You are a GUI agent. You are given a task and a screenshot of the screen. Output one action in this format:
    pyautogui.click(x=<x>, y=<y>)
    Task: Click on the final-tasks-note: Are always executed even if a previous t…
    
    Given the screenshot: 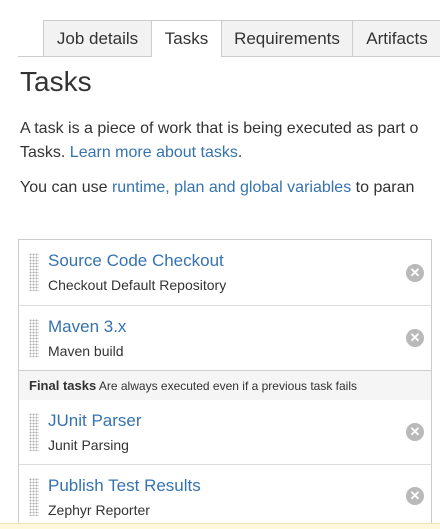 What is the action you would take?
    pyautogui.click(x=228, y=386)
    